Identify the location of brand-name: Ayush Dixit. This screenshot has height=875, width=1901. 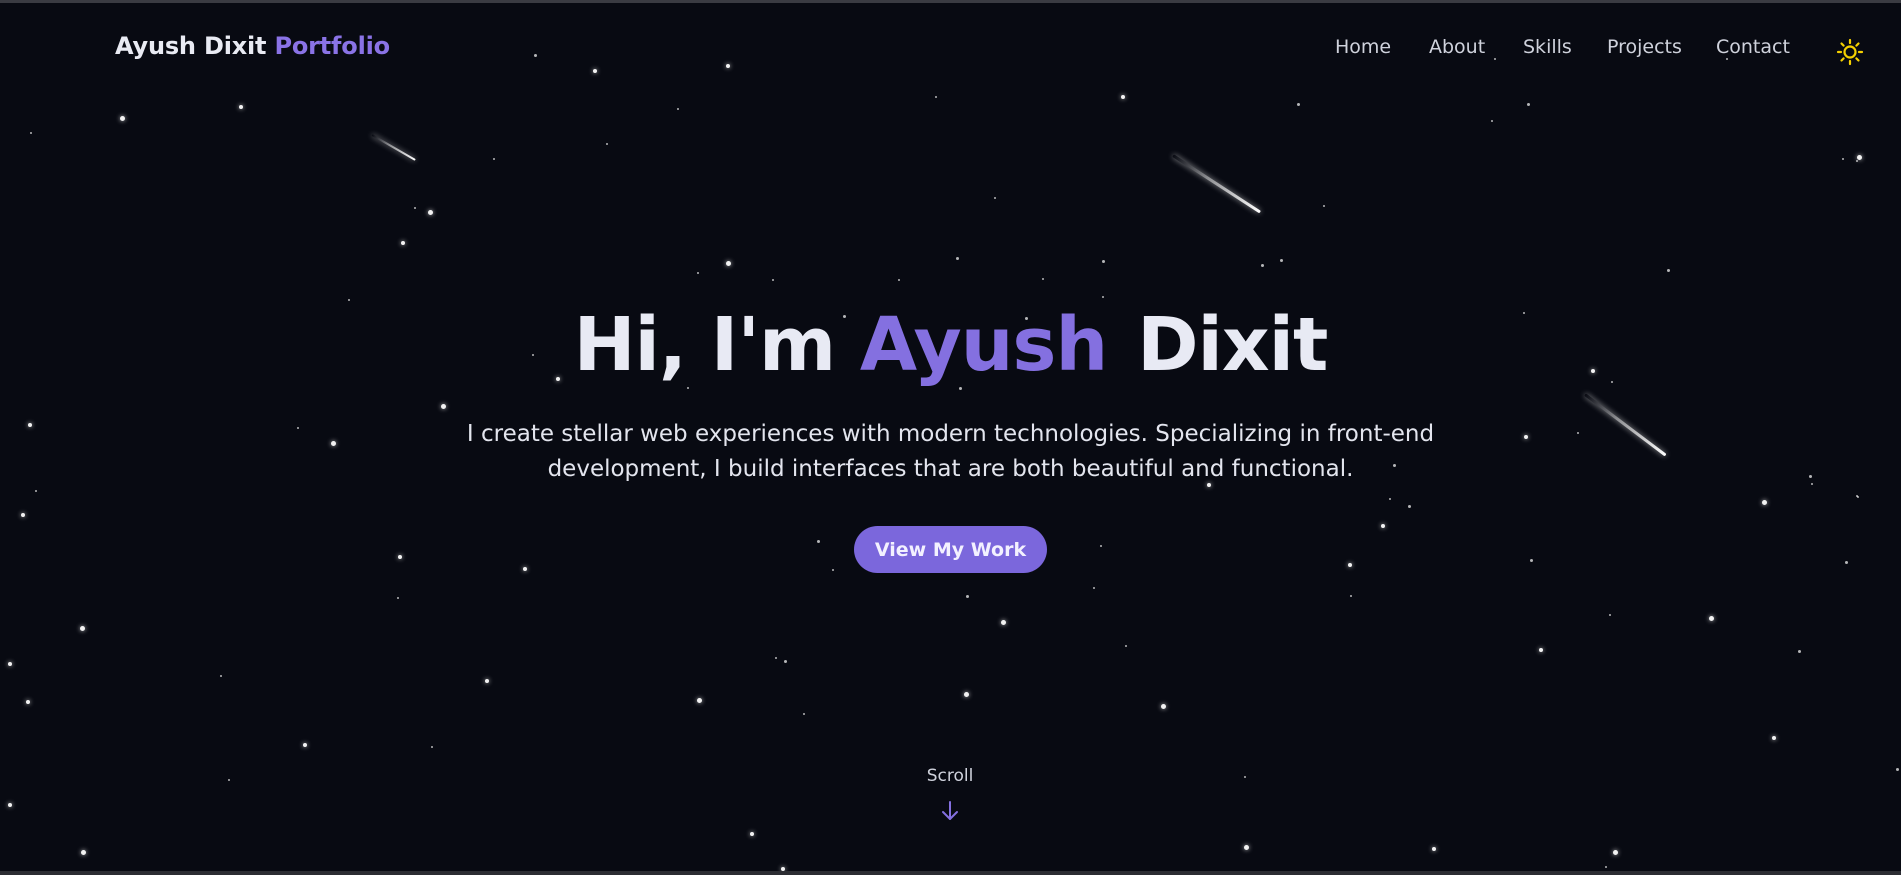
(191, 46).